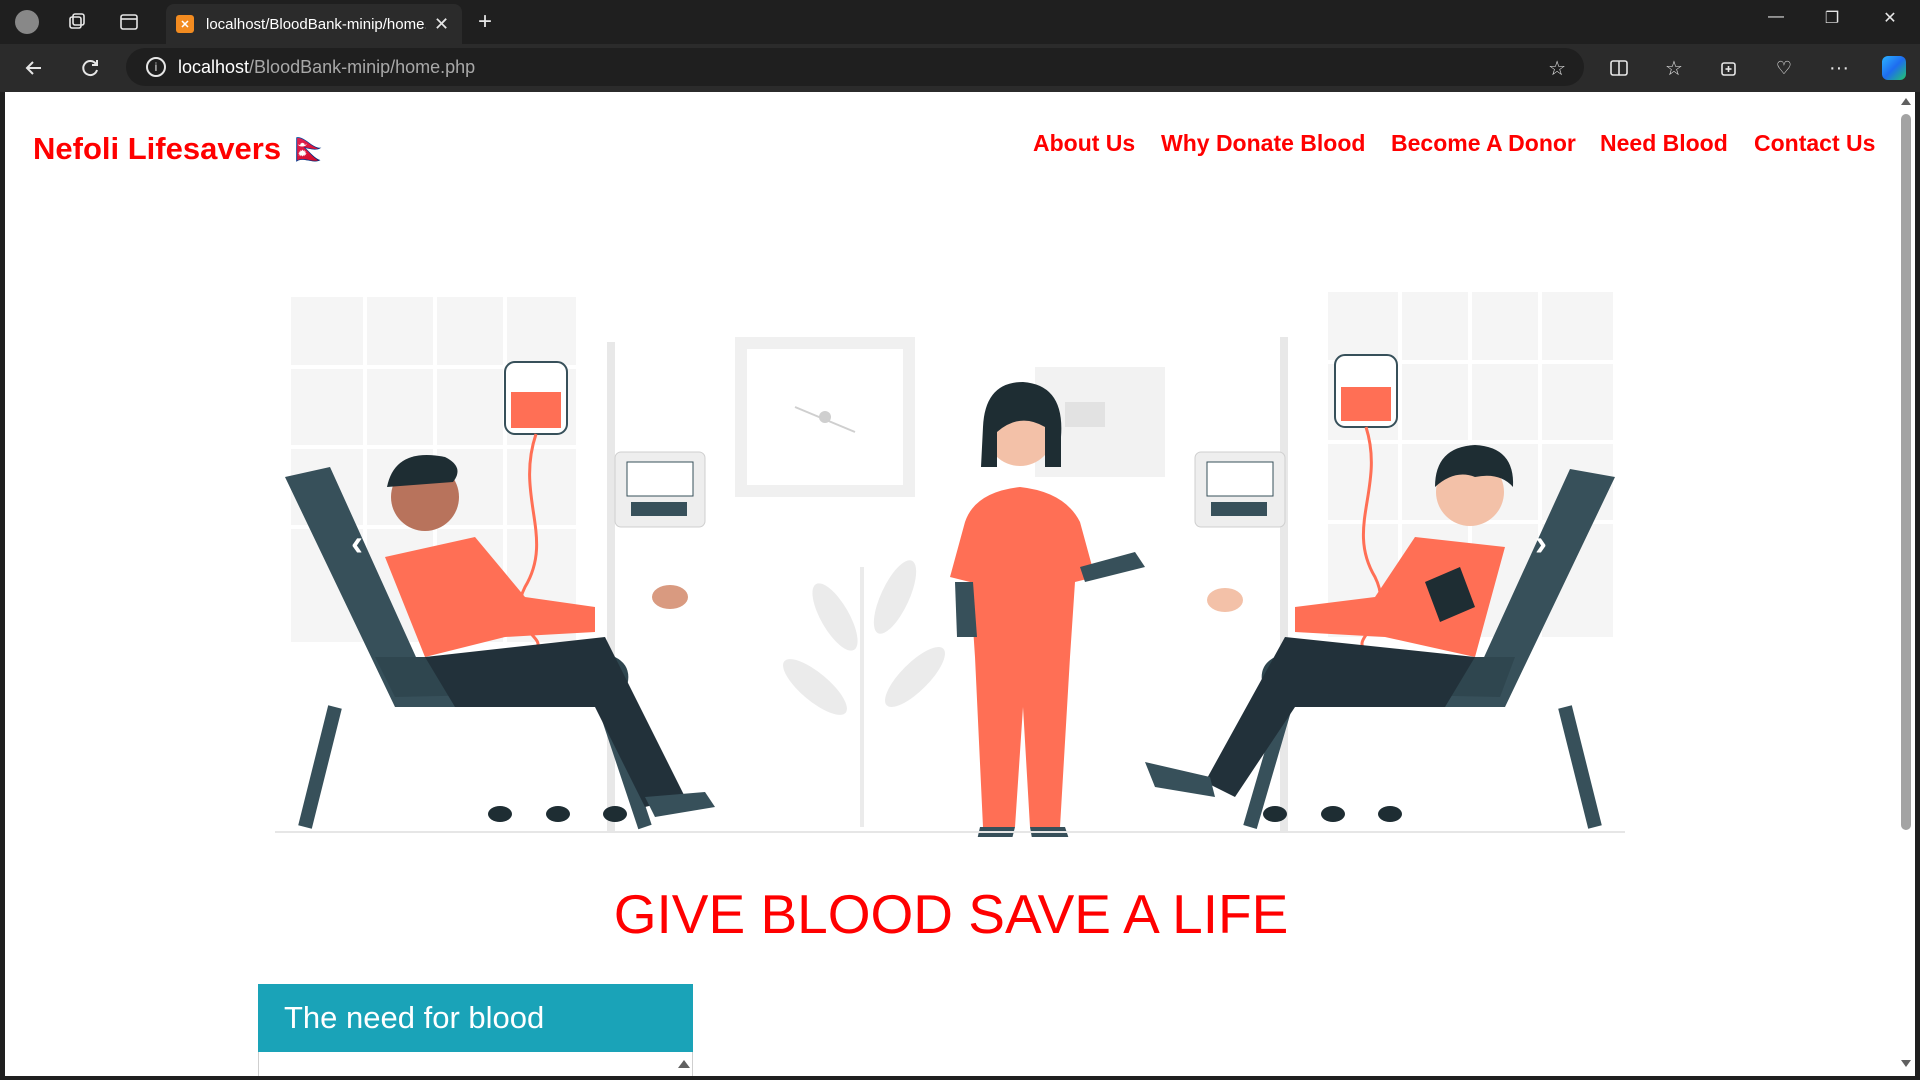 The height and width of the screenshot is (1080, 1920). I want to click on carousel-prev-button: ‹, so click(357, 543).